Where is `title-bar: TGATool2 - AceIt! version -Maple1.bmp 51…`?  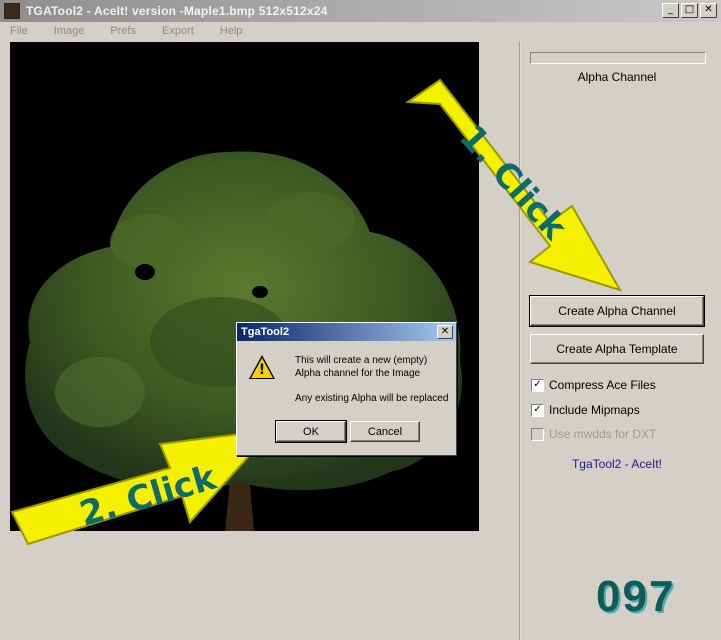
title-bar: TGATool2 - AceIt! version -Maple1.bmp 51… is located at coordinates (360, 11).